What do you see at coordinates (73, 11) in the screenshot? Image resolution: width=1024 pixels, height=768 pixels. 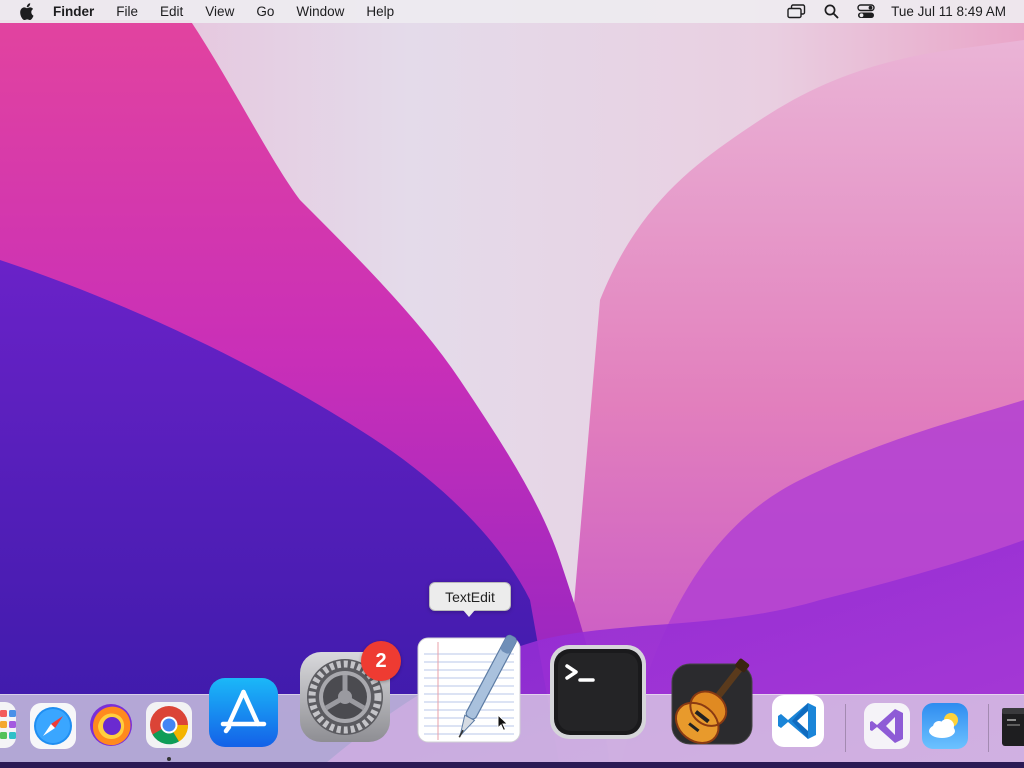 I see `menu-app-finder: Finder` at bounding box center [73, 11].